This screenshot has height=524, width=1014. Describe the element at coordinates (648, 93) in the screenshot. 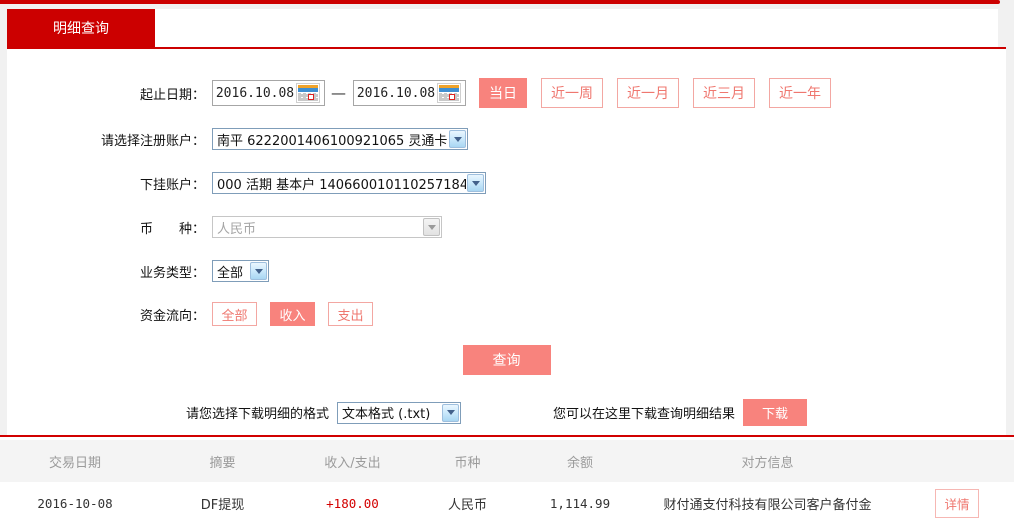

I see `quick-range-month-button: 近一月` at that location.